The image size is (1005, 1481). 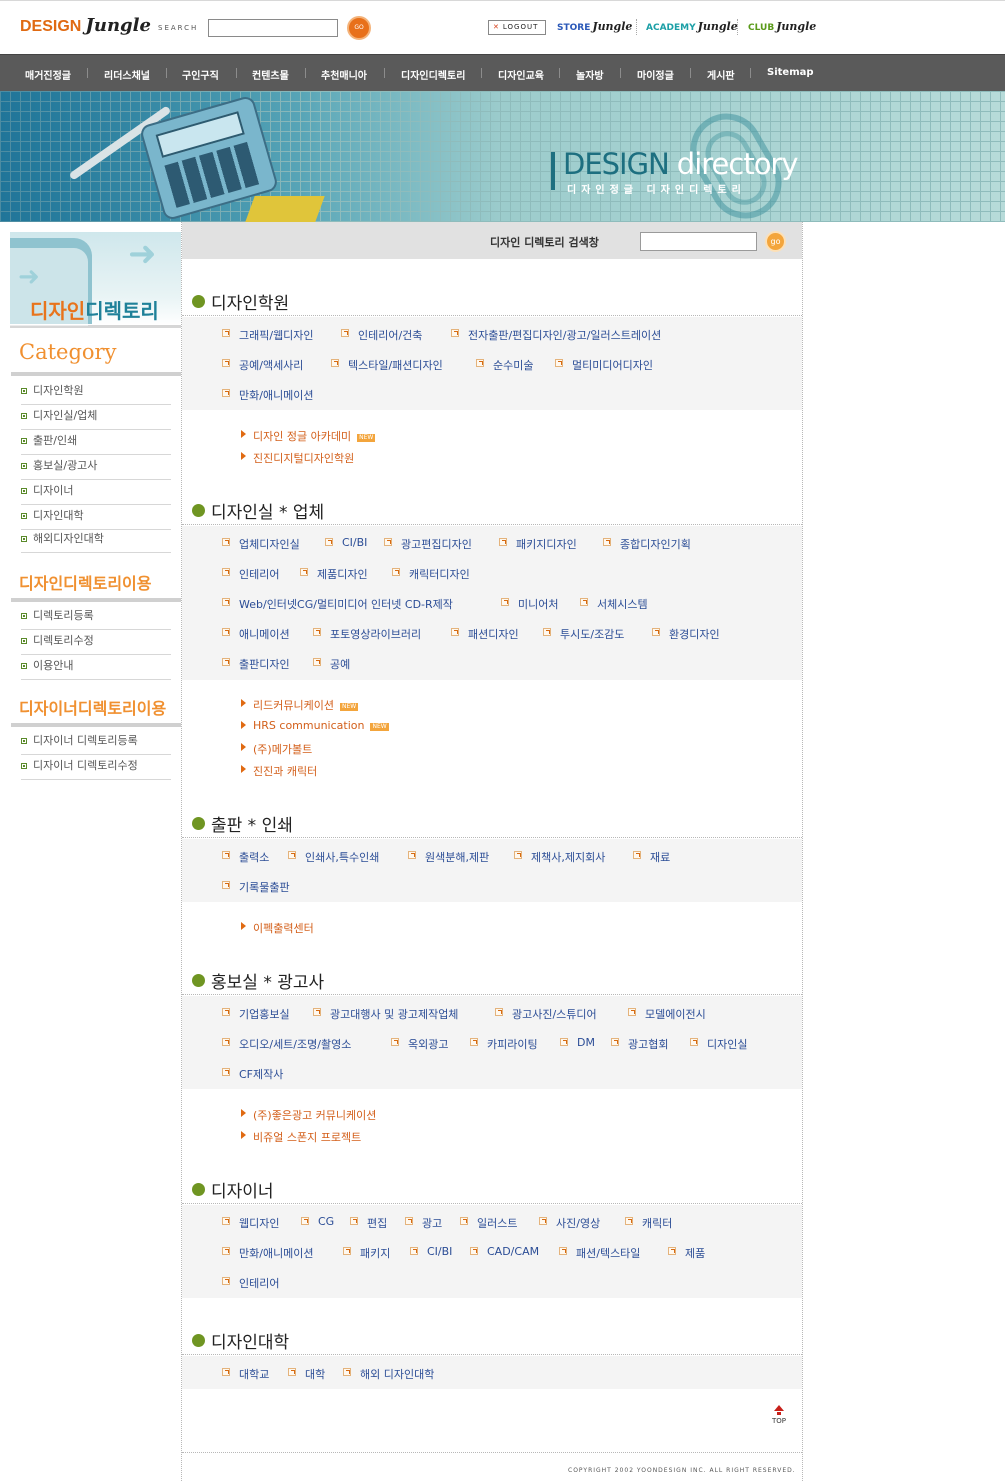 What do you see at coordinates (256, 887) in the screenshot?
I see `subcategory-link: 기록물출판` at bounding box center [256, 887].